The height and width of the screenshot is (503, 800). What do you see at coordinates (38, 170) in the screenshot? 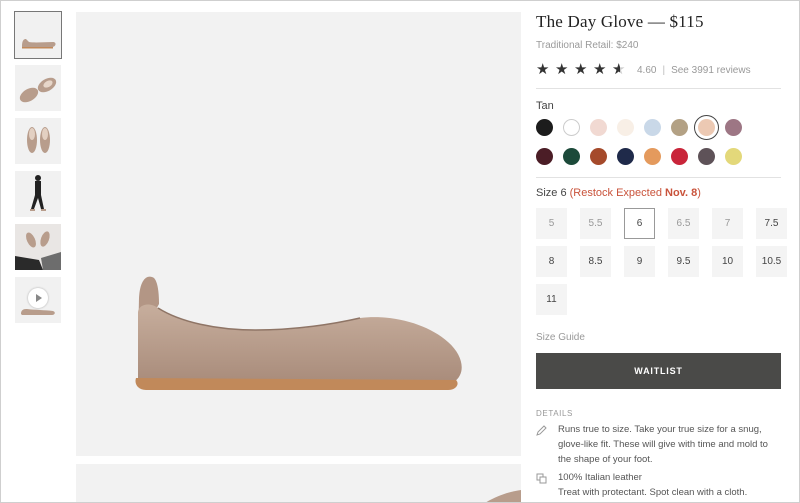
I see `thumbnail-list` at bounding box center [38, 170].